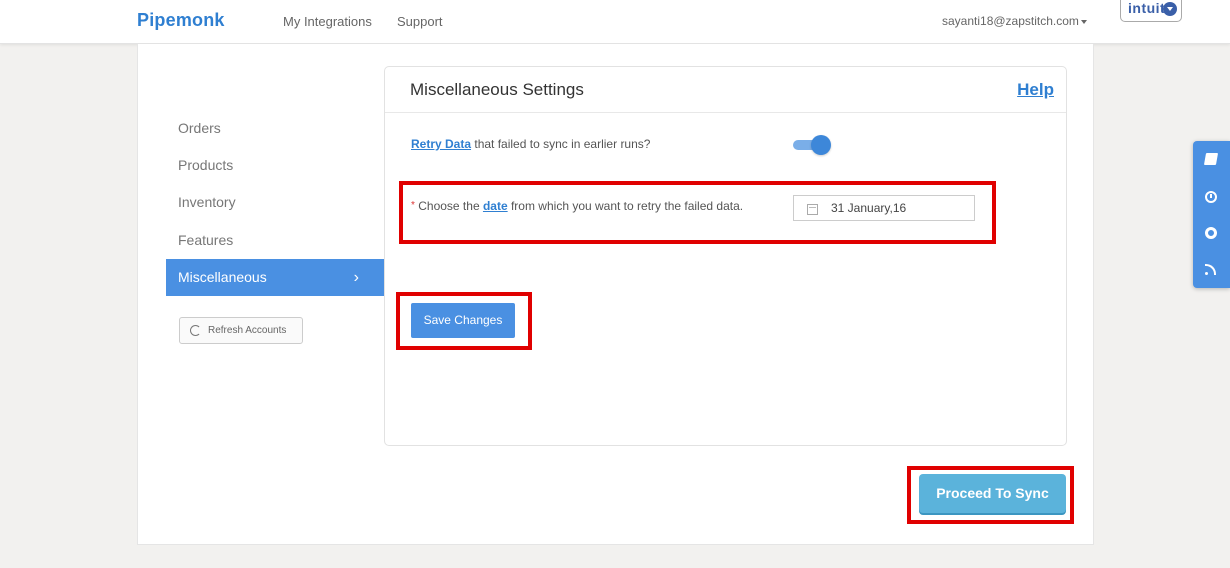 The height and width of the screenshot is (568, 1230). Describe the element at coordinates (275, 277) in the screenshot. I see `sidebar-item-miscellaneous: Miscellaneous ›` at that location.